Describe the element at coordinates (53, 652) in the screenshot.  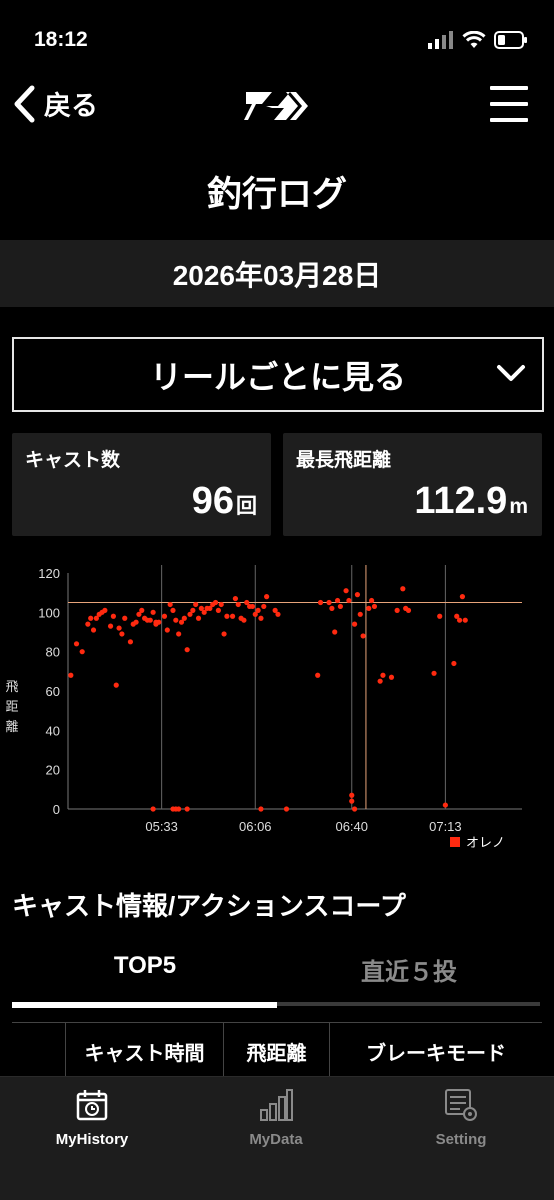
I see `y-tick-label: 80` at that location.